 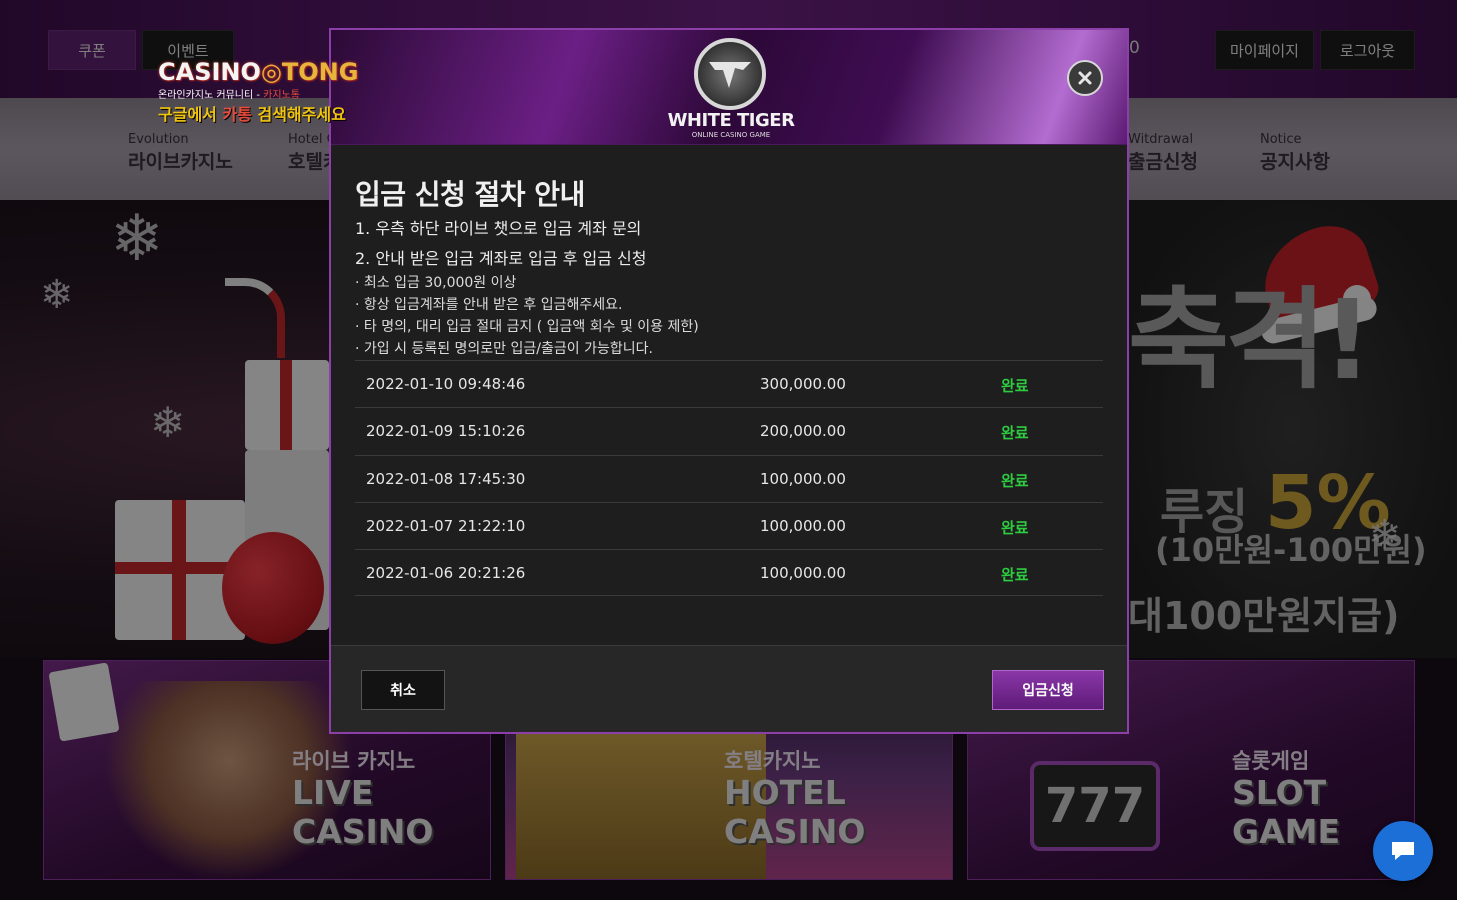 What do you see at coordinates (403, 690) in the screenshot?
I see `cancel-button: 취소` at bounding box center [403, 690].